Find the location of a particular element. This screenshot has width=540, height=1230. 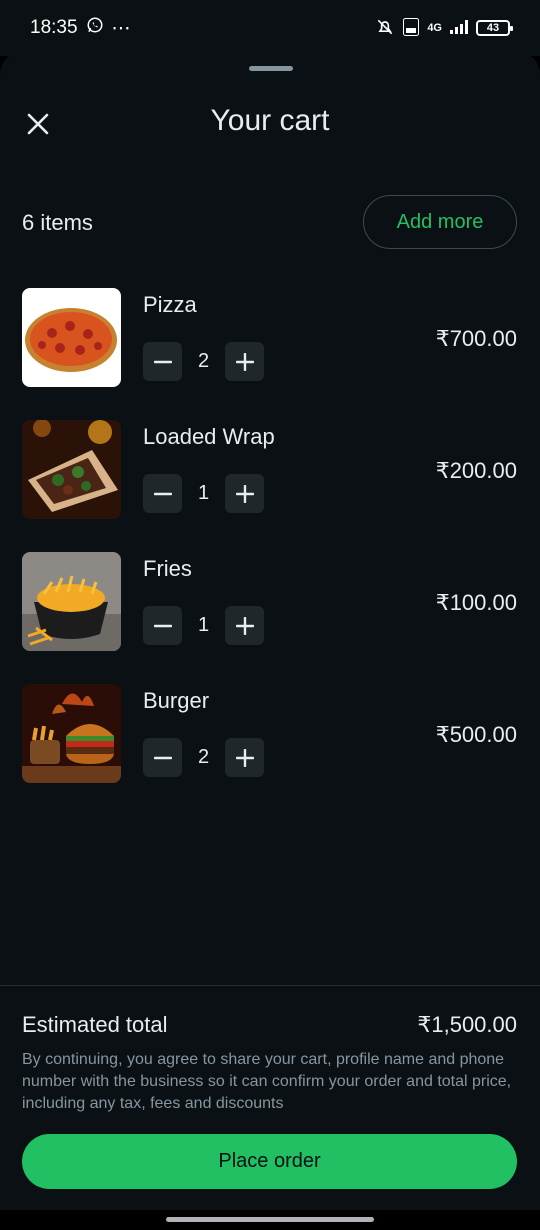

battery-icon: 43 is located at coordinates (494, 28).